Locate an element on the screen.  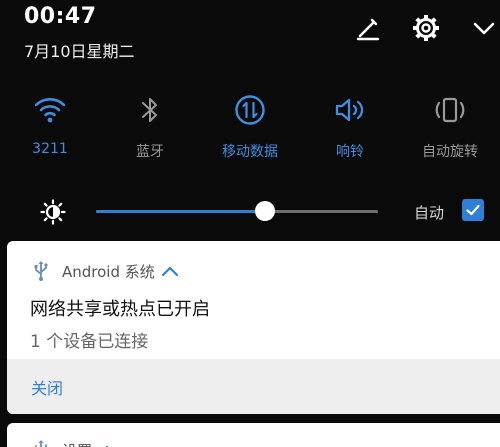
toggle-wifi: 3211 is located at coordinates (50, 126).